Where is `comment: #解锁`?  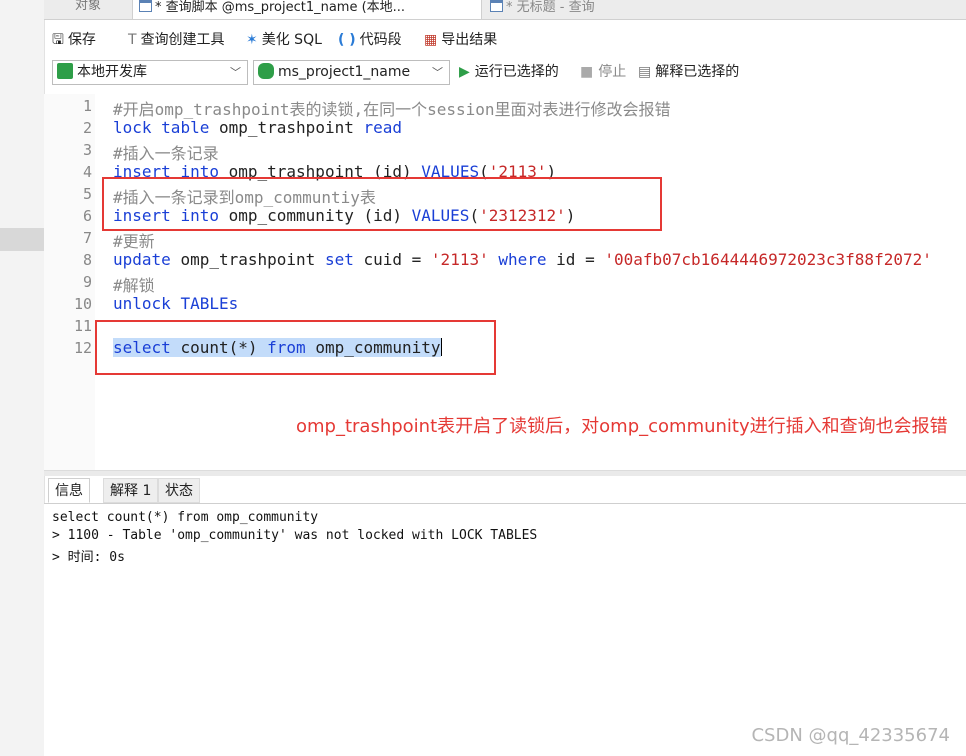
comment: #解锁 is located at coordinates (134, 285).